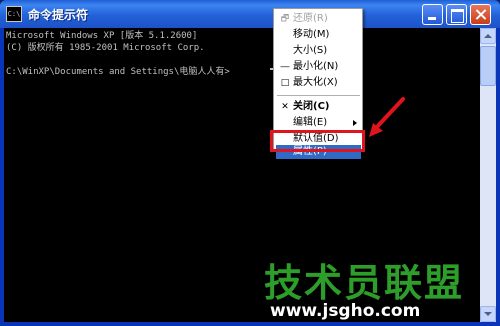 The height and width of the screenshot is (326, 500). I want to click on annotation-highlight-box, so click(317, 141).